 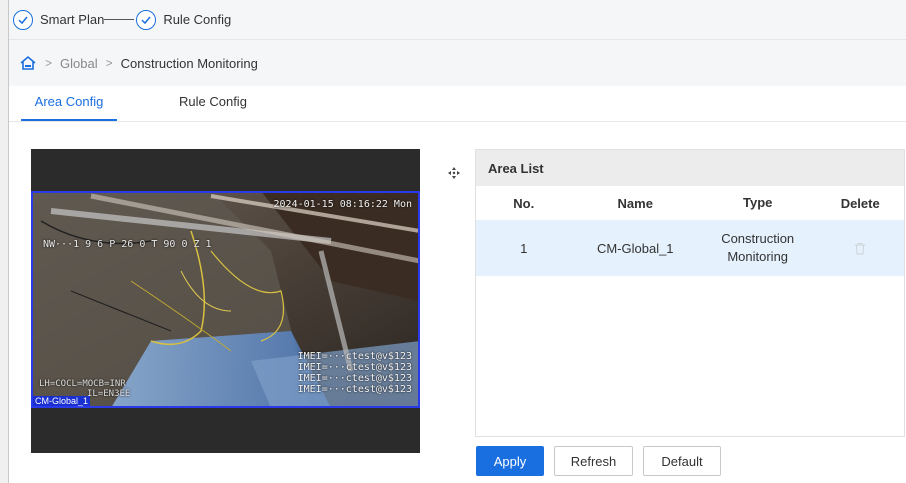 I want to click on row-type-line: Monitoring, so click(x=758, y=256).